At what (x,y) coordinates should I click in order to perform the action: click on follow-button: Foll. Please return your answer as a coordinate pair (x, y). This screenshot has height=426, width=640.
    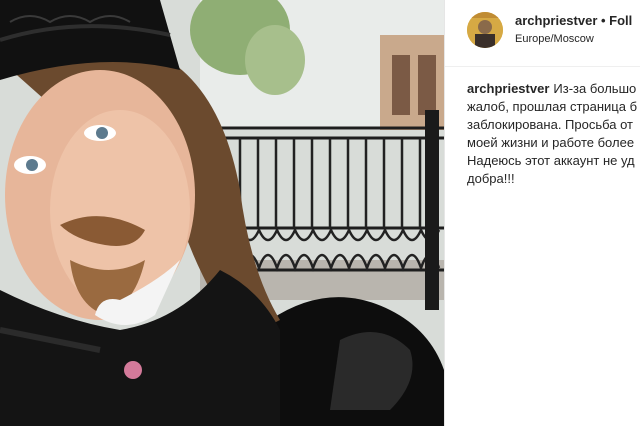
    Looking at the image, I should click on (620, 20).